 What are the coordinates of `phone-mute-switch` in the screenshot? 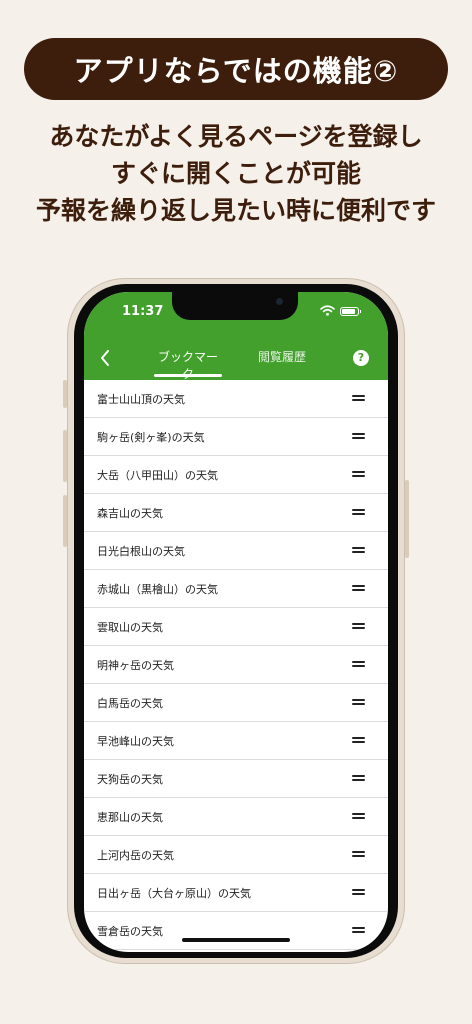 It's located at (65, 394).